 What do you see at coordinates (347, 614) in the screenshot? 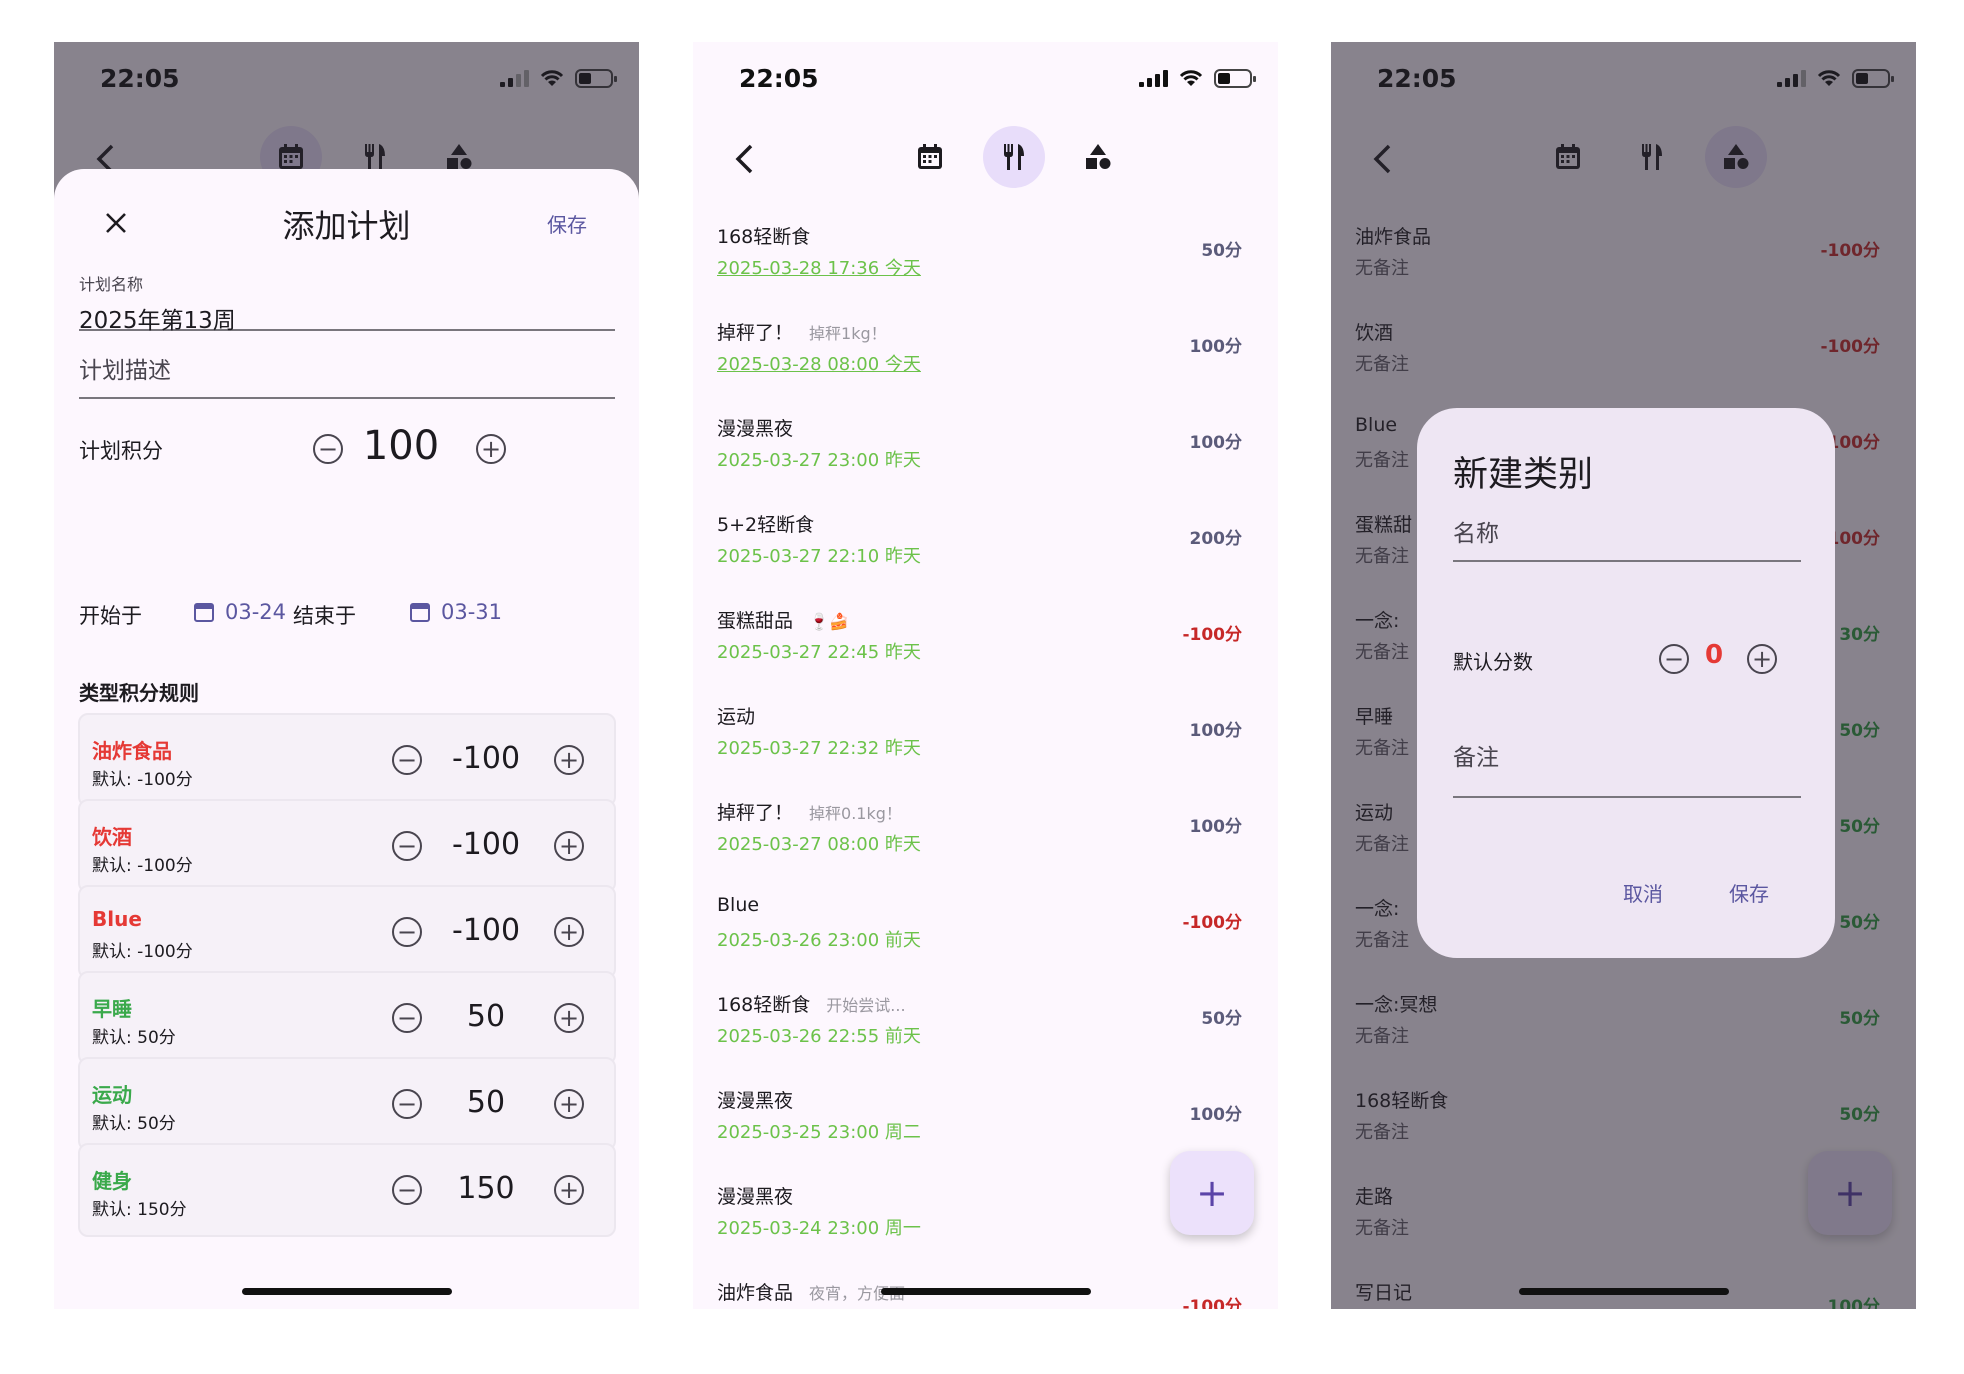
I see `date-row: 开始于 03-24 结束于 03-31` at bounding box center [347, 614].